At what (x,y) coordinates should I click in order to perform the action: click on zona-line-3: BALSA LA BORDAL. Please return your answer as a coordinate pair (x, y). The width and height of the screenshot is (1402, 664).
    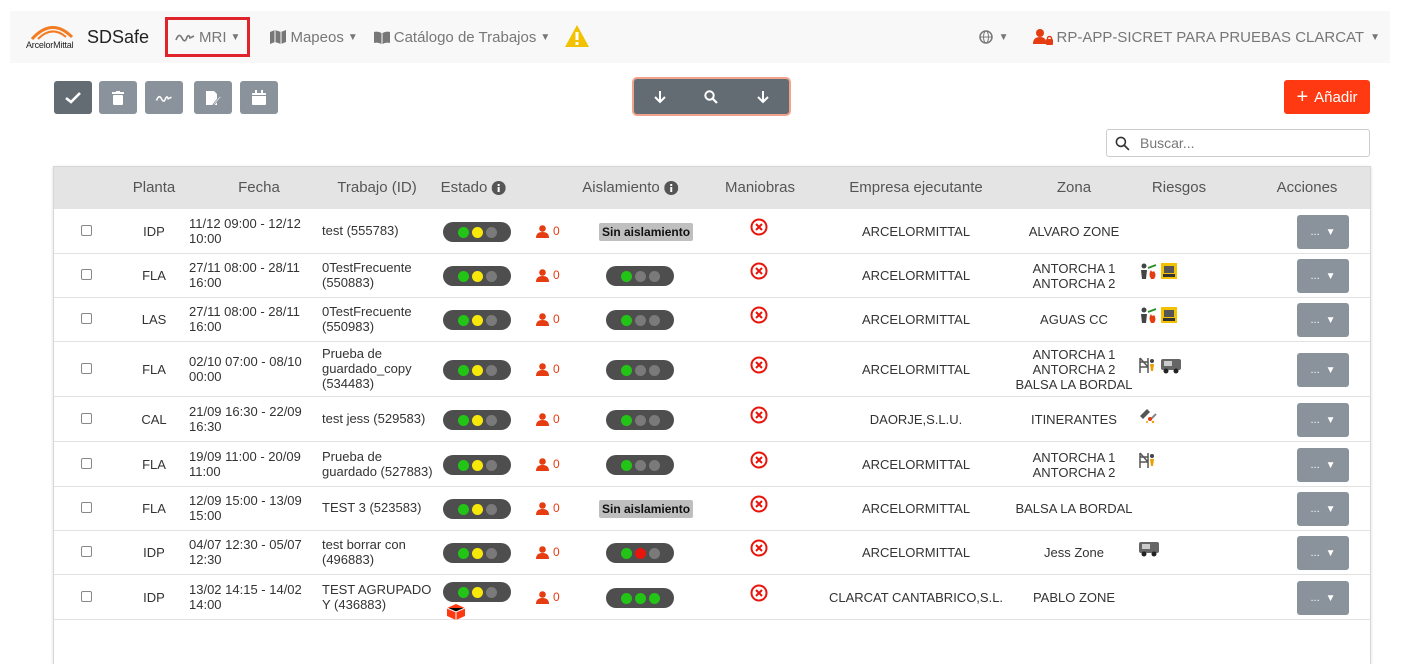
    Looking at the image, I should click on (1074, 384).